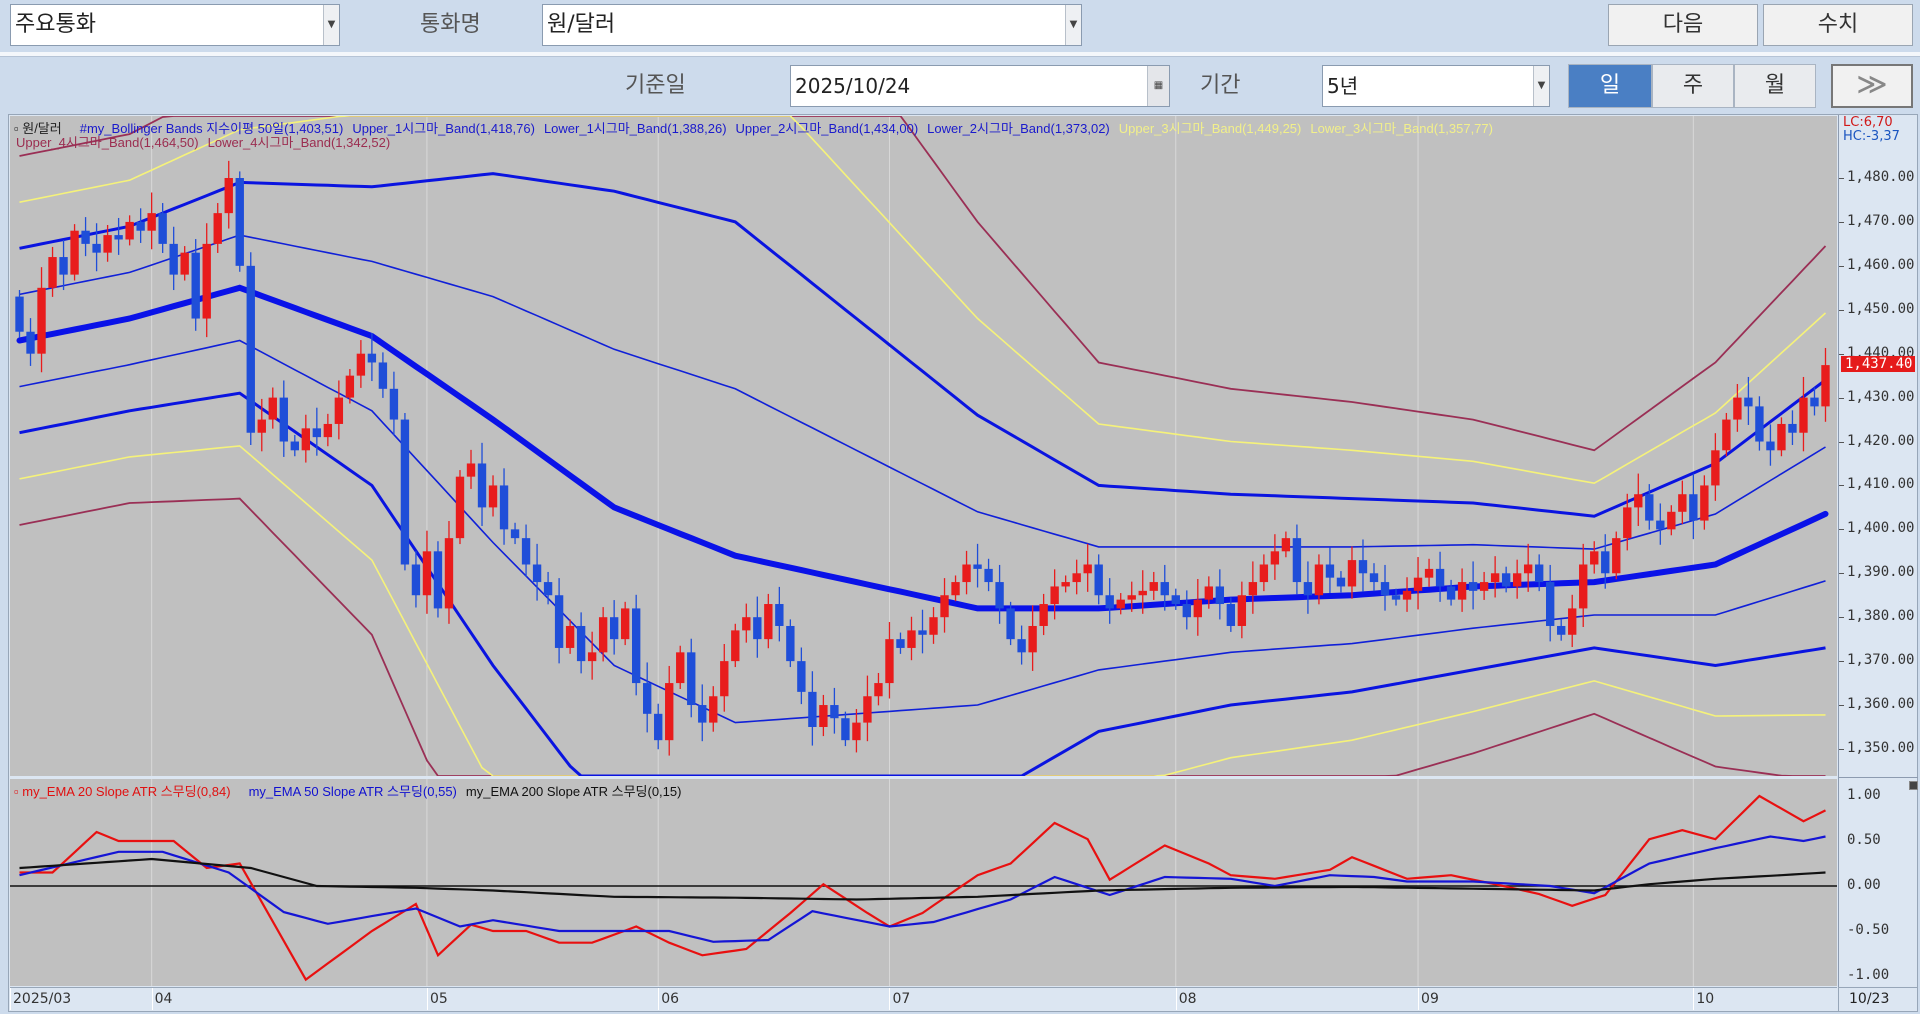 The height and width of the screenshot is (1014, 1920). Describe the element at coordinates (1878, 777) in the screenshot. I see `axis-divider` at that location.